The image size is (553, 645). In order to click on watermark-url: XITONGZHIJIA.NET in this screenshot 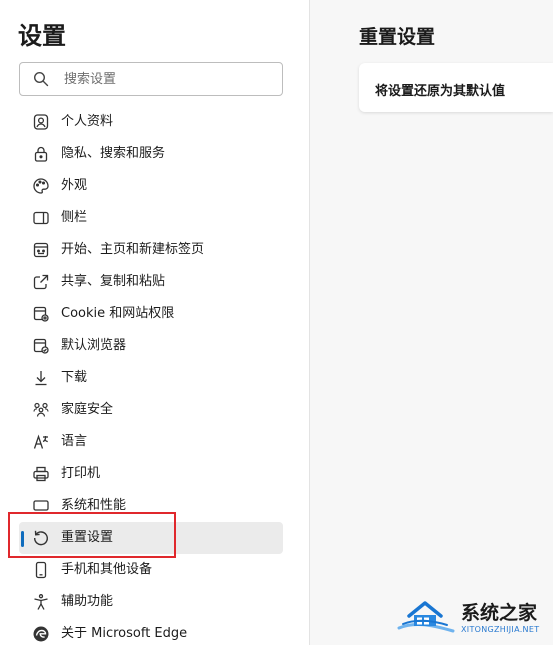, I will do `click(500, 629)`.